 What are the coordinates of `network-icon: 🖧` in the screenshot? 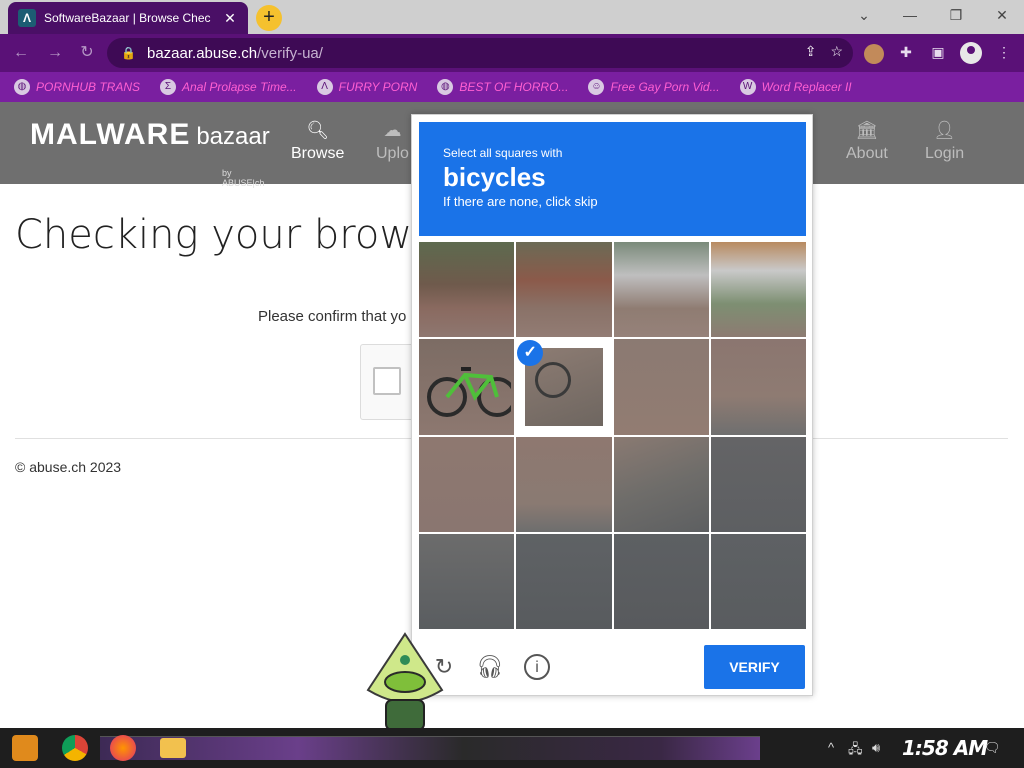 It's located at (855, 751).